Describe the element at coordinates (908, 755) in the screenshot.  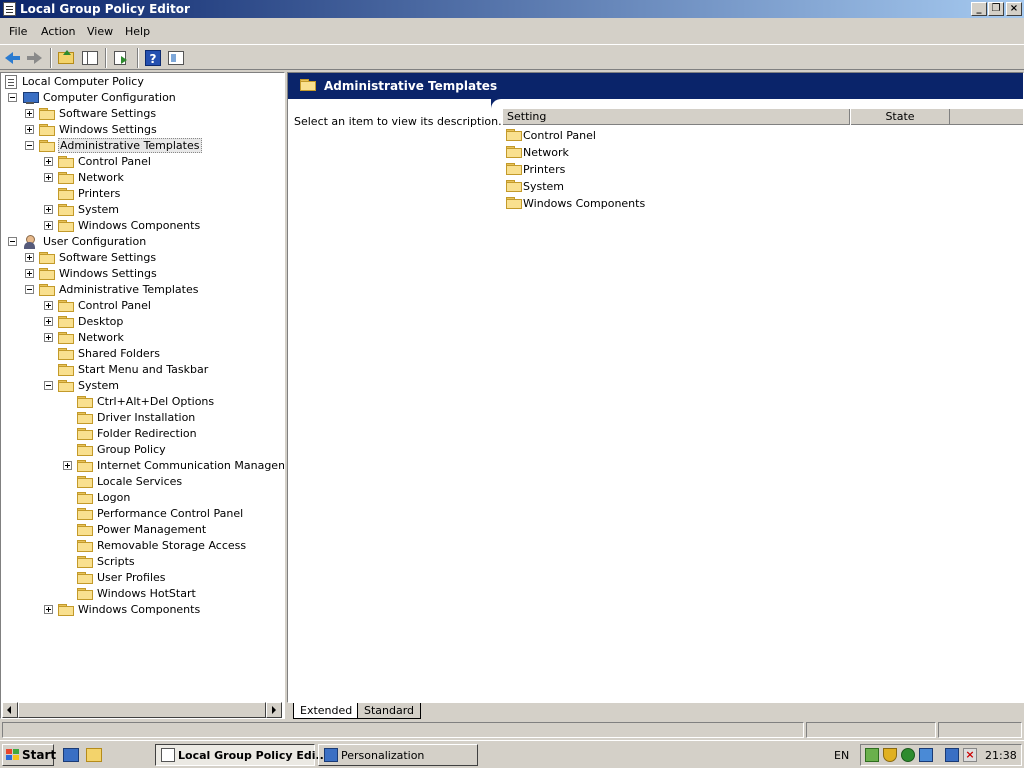
I see `status-check-icon` at that location.